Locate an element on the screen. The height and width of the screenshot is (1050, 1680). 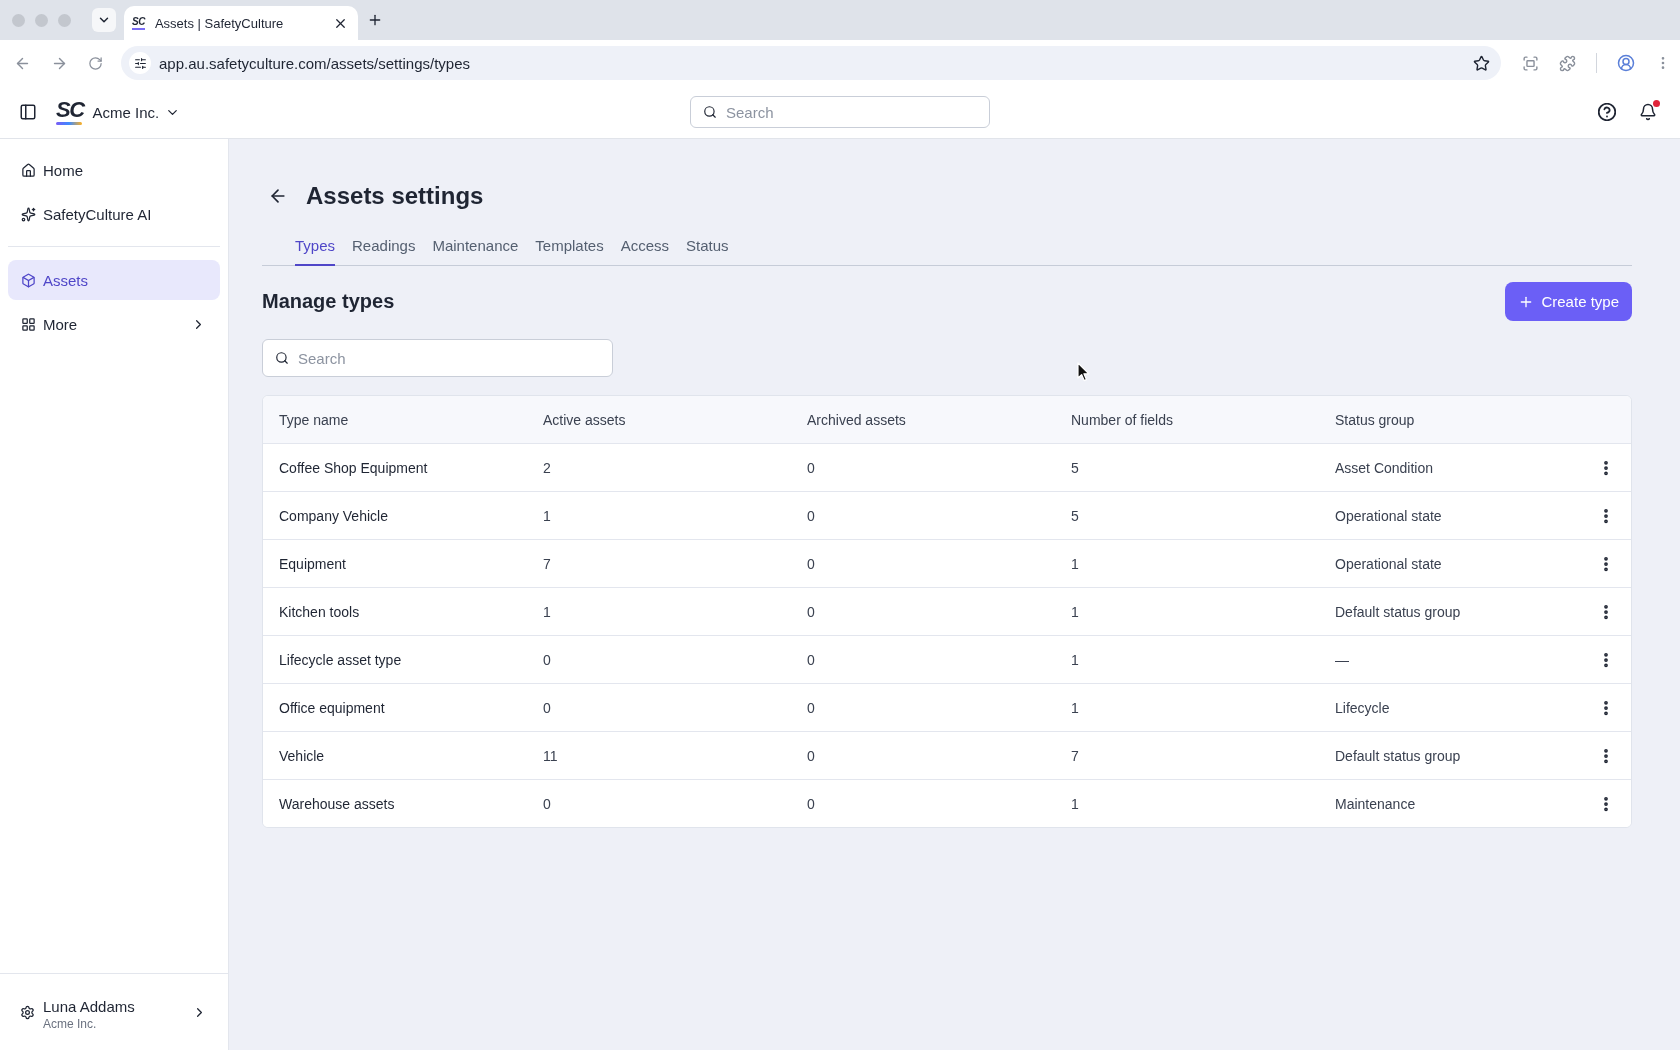
table-cell: Coffee Shop Equipment is located at coordinates (353, 467).